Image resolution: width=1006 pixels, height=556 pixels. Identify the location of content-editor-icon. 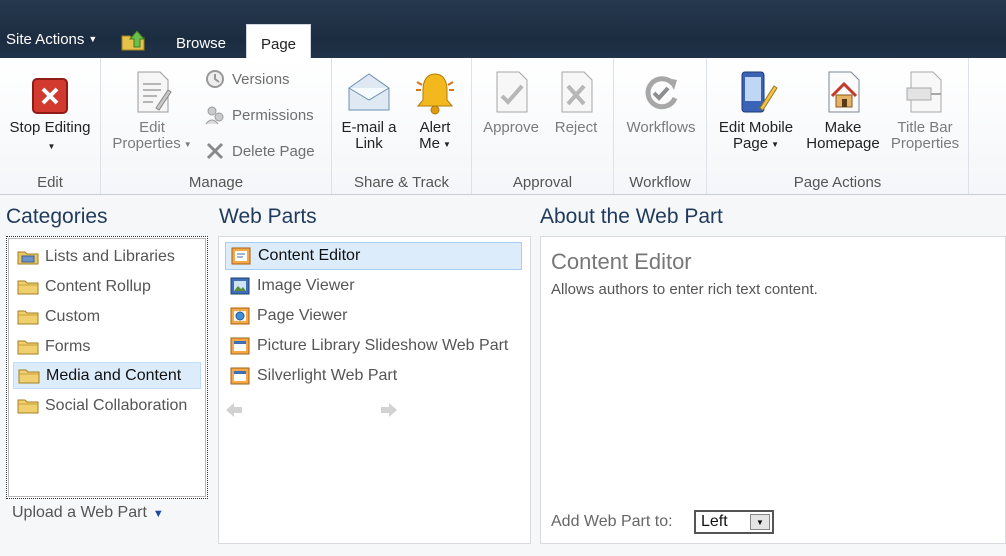
(241, 256).